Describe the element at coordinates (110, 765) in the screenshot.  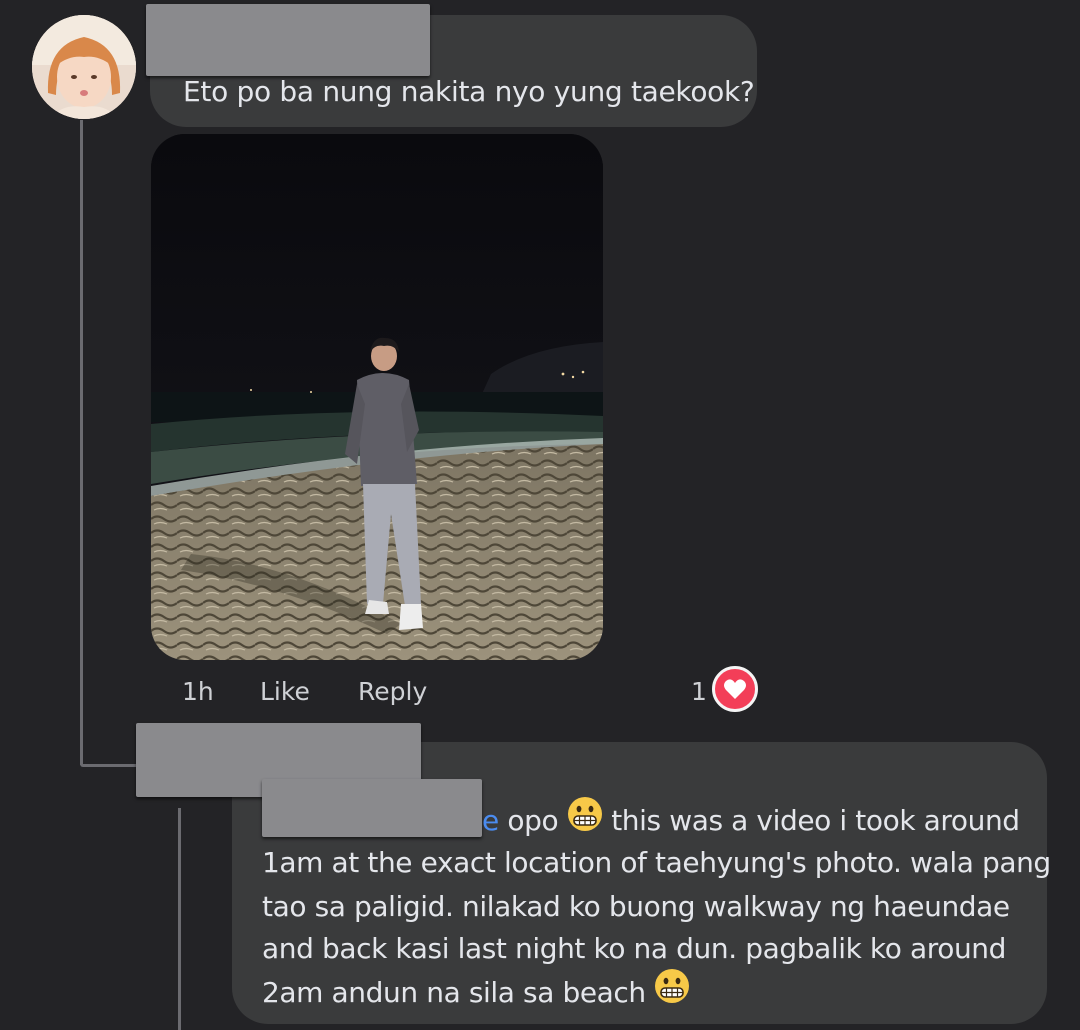
I see `thread-line-elbow` at that location.